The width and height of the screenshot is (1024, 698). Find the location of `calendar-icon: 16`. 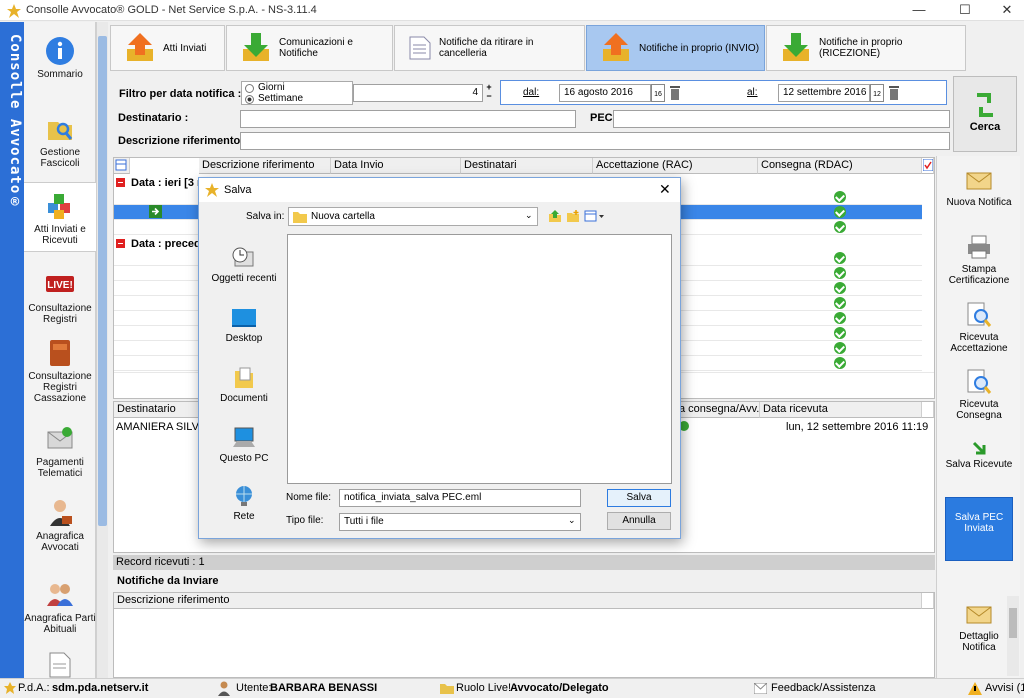

calendar-icon: 16 is located at coordinates (658, 93).